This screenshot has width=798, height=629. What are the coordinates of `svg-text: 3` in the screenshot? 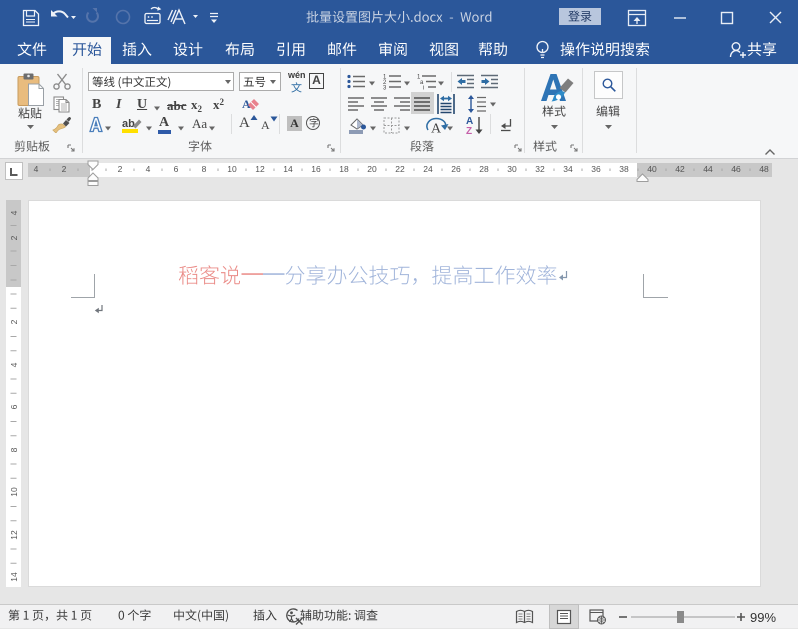 It's located at (385, 88).